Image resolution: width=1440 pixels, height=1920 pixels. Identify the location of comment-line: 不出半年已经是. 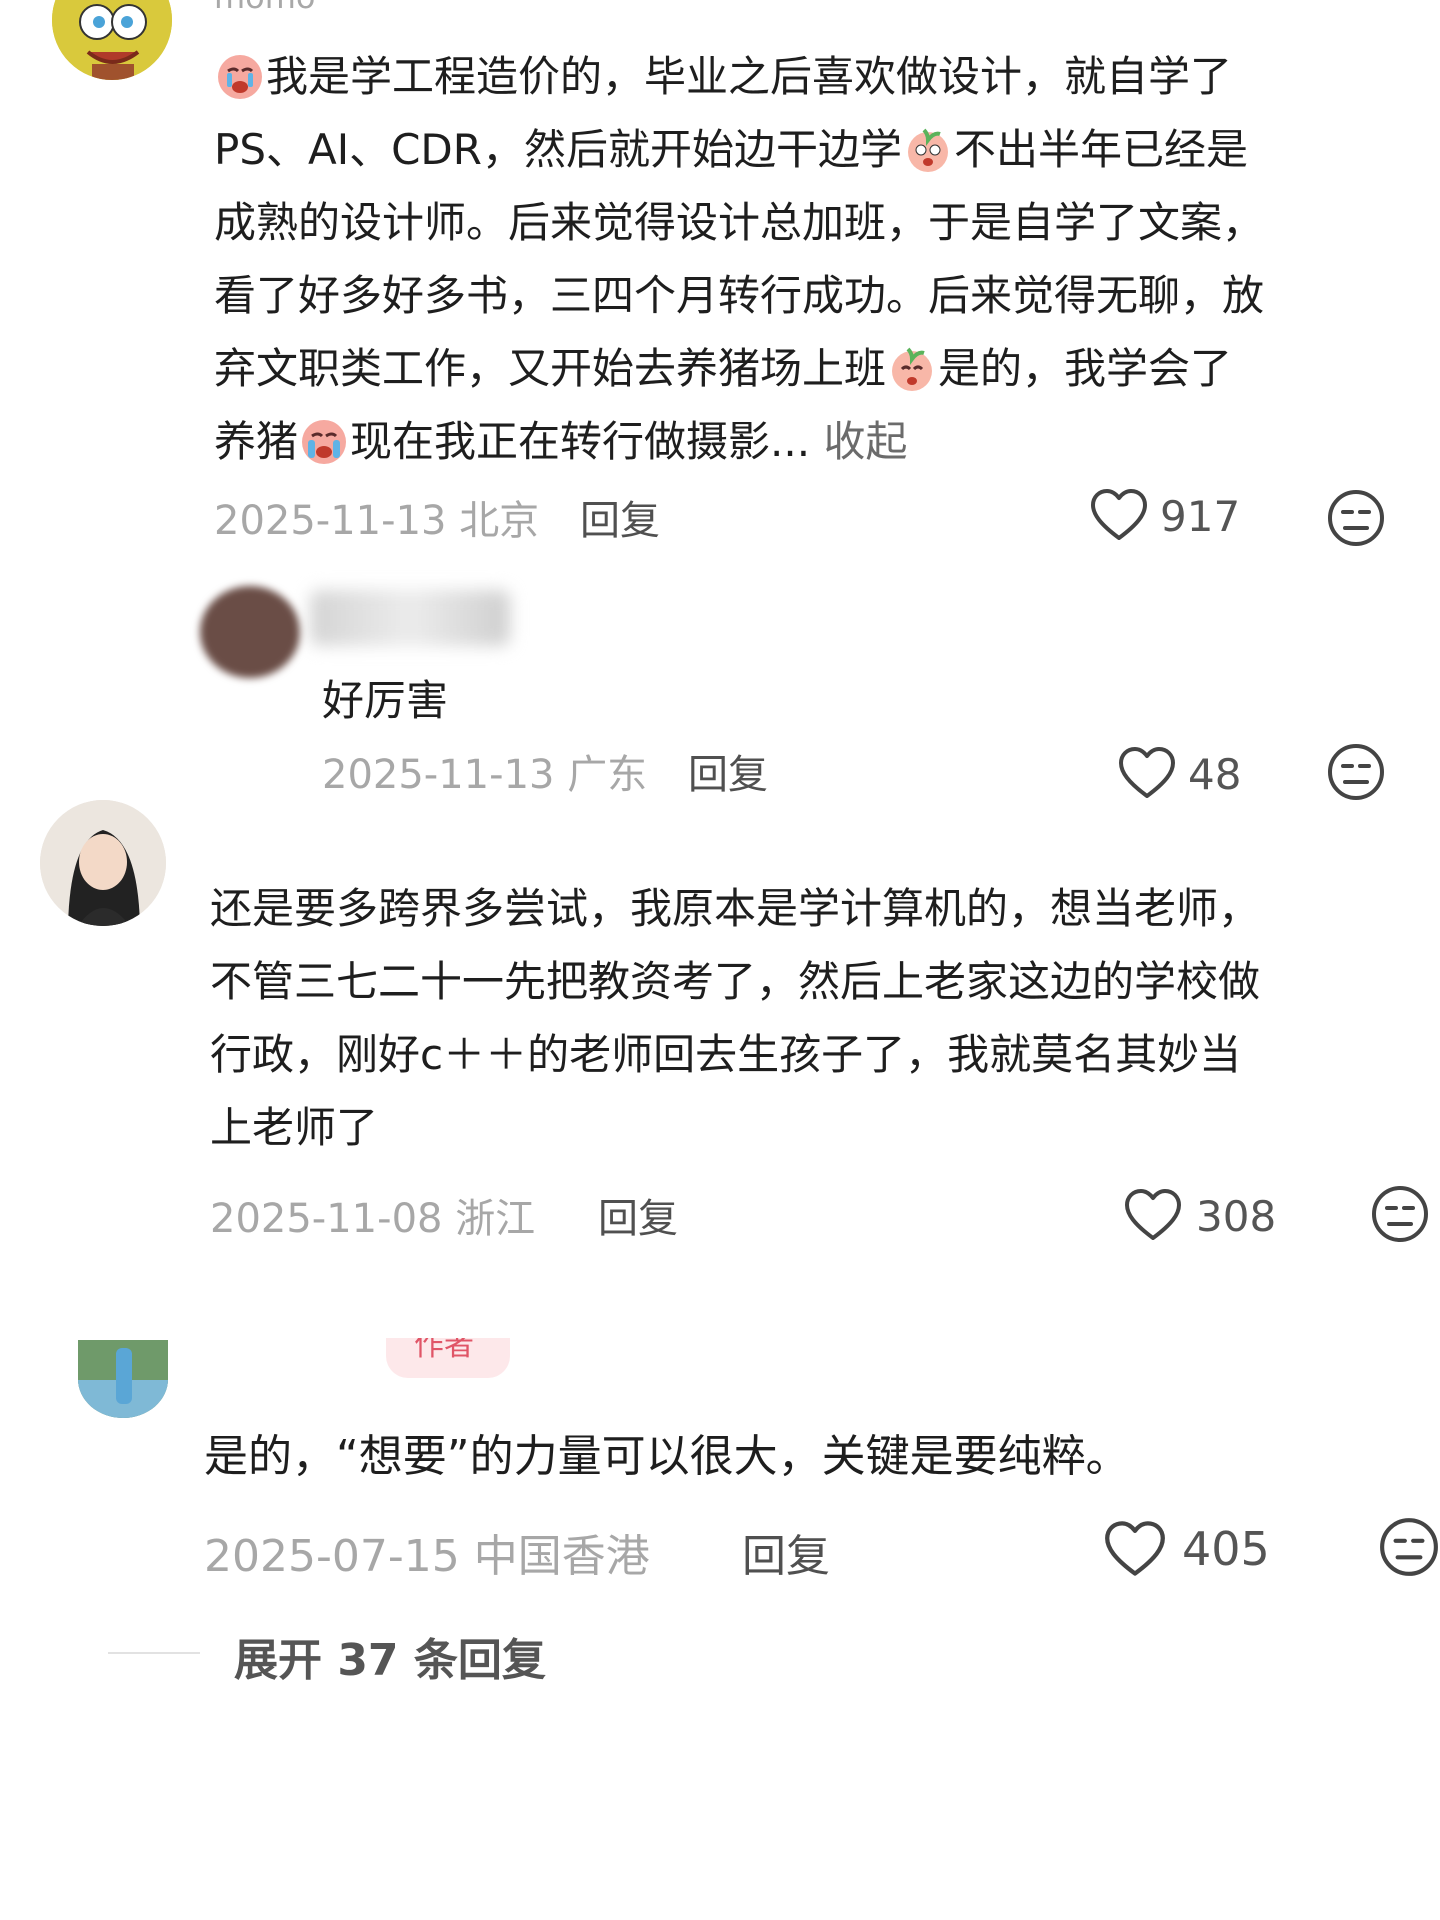
(1100, 149).